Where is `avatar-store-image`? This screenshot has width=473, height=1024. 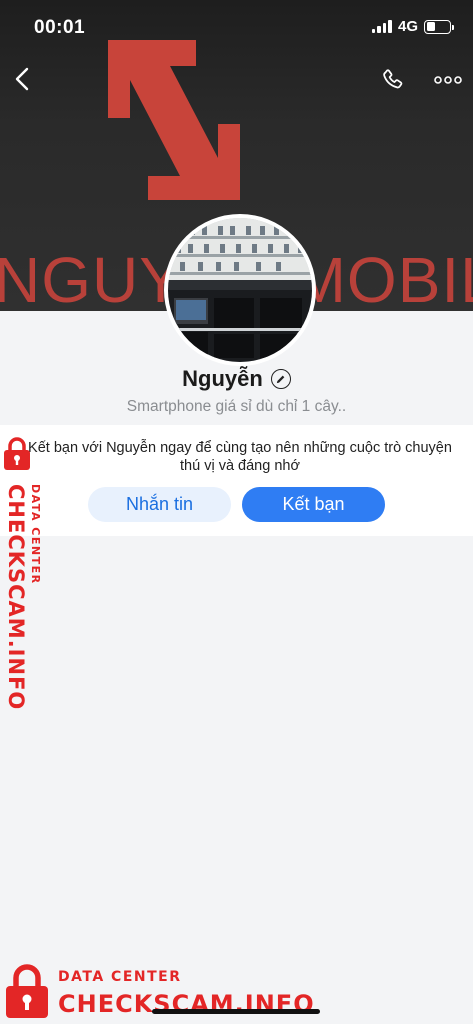
avatar-store-image is located at coordinates (240, 290).